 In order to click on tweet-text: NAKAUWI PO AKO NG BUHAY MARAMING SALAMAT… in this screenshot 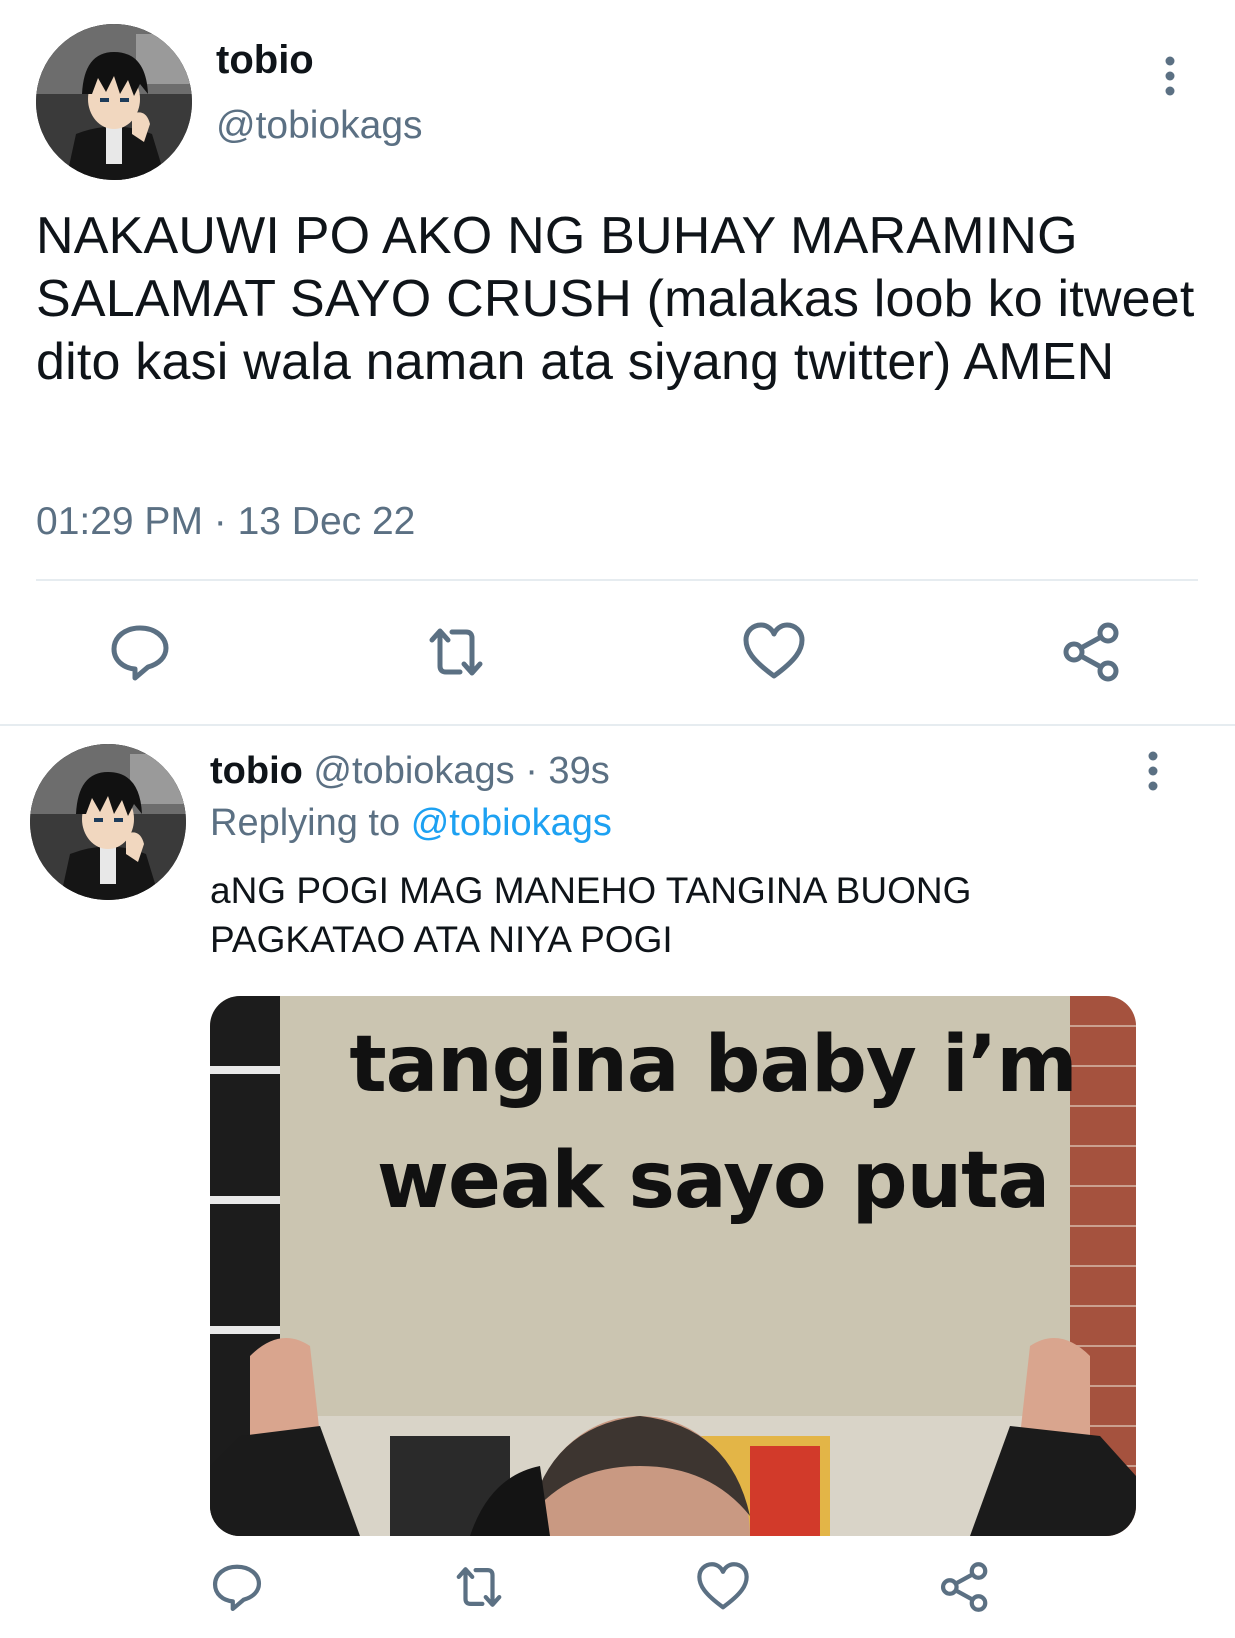, I will do `click(615, 299)`.